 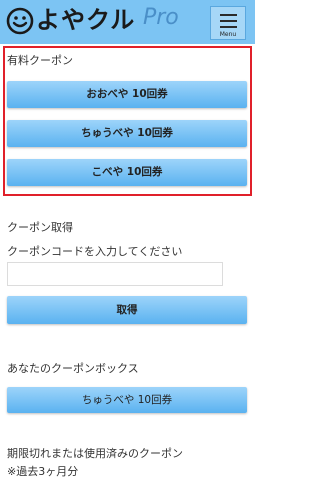 What do you see at coordinates (115, 274) in the screenshot?
I see `coupon-code-input` at bounding box center [115, 274].